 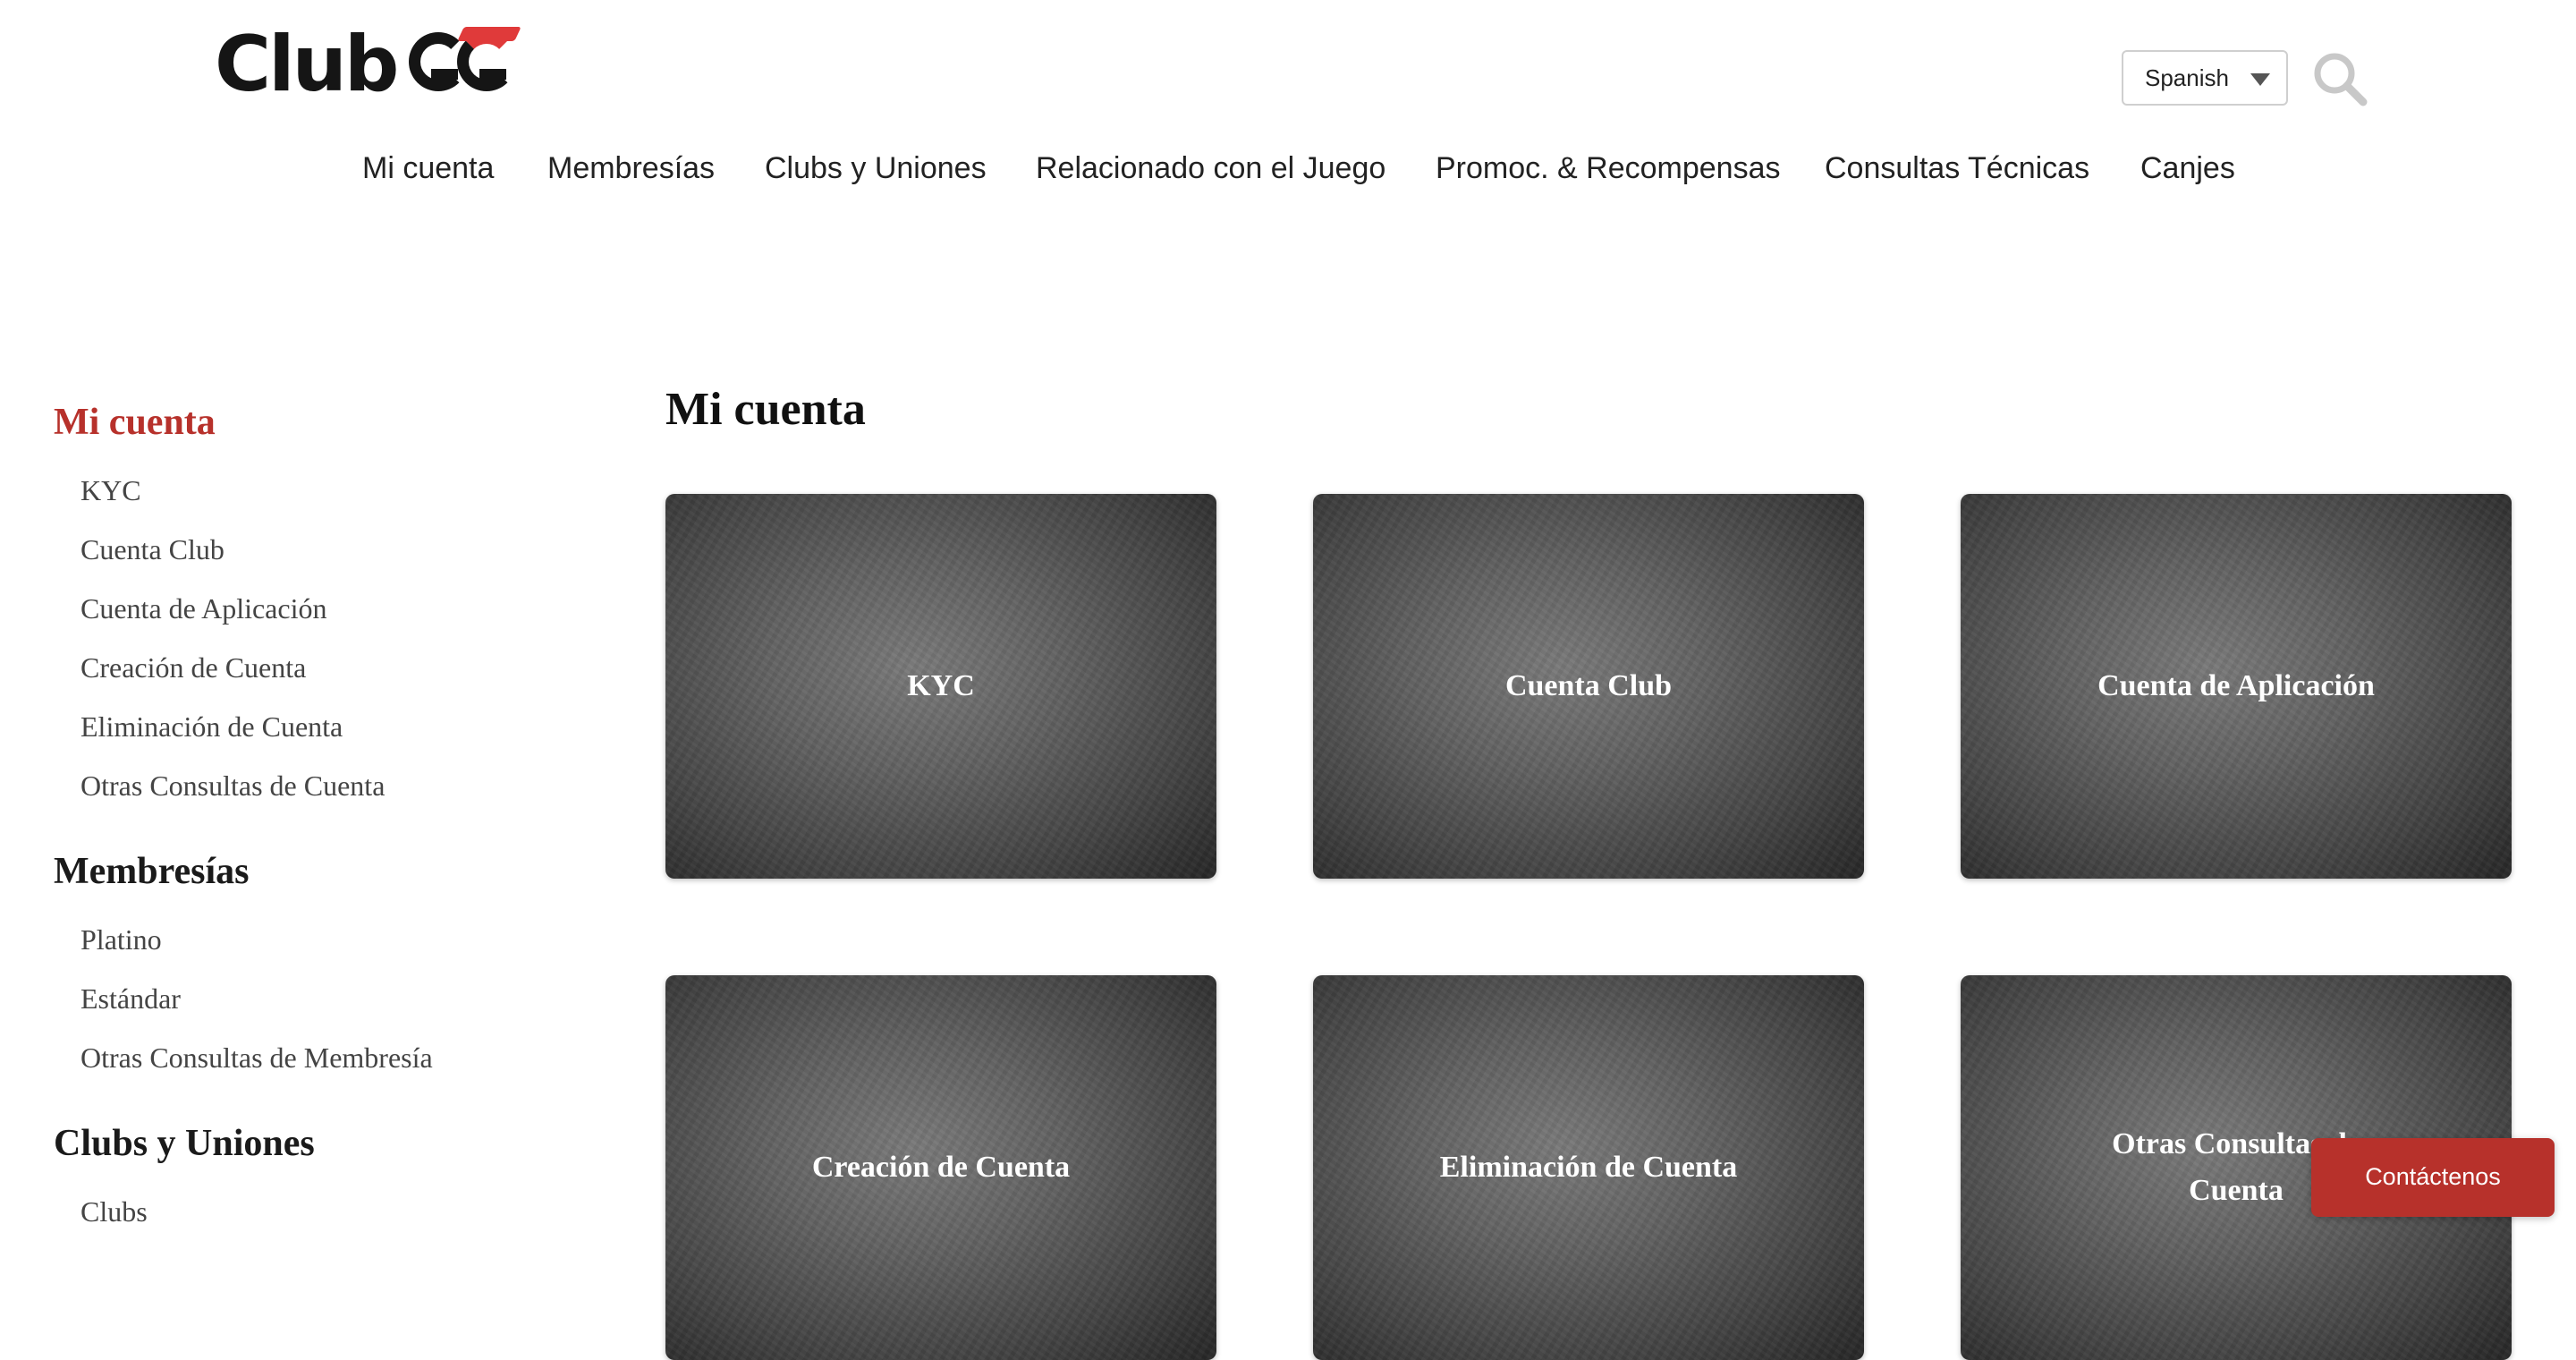 What do you see at coordinates (256, 1058) in the screenshot?
I see `sidebar-item-otras-consultas-membresia: Otras Consultas de Membresía` at bounding box center [256, 1058].